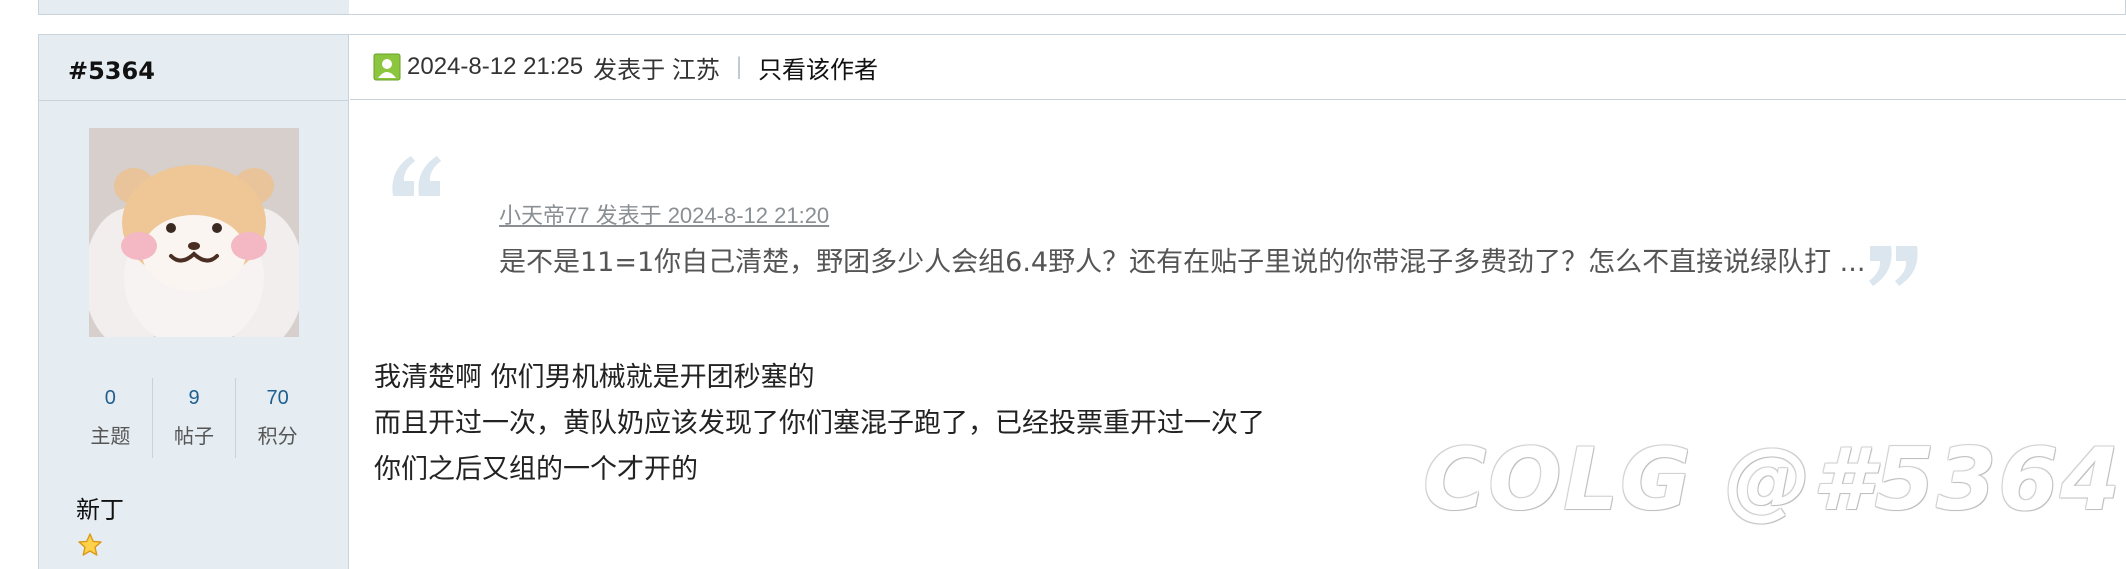  I want to click on site-watermark: COLG @#5364, so click(1772, 480).